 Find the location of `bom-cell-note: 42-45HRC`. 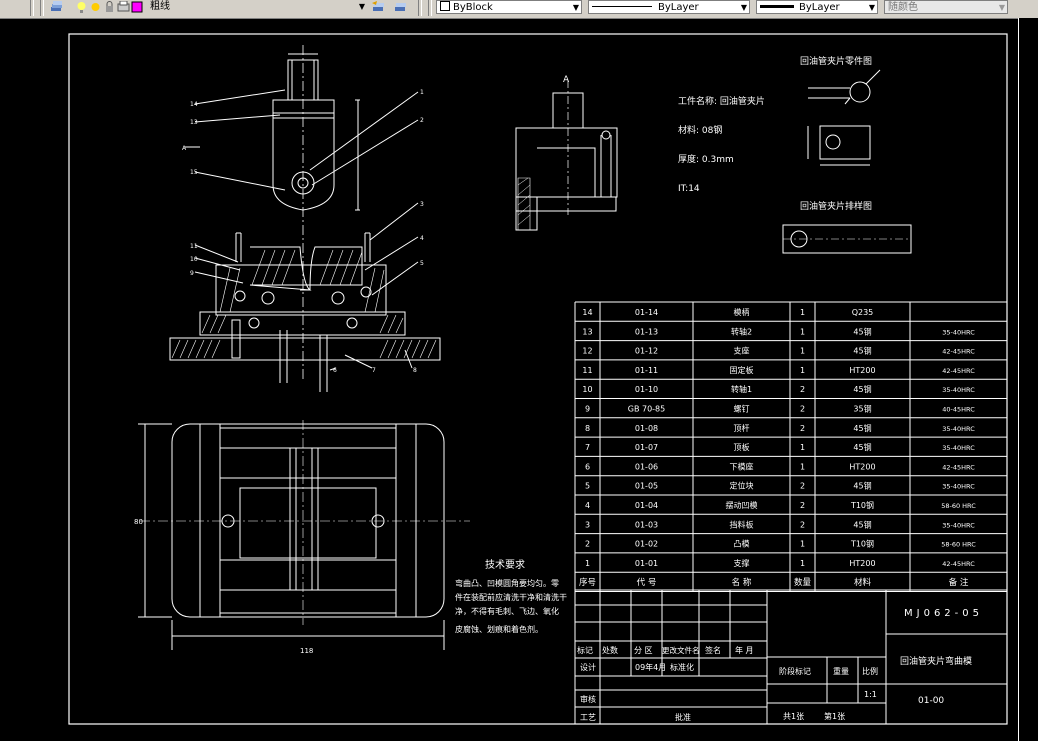

bom-cell-note: 42-45HRC is located at coordinates (958, 352).